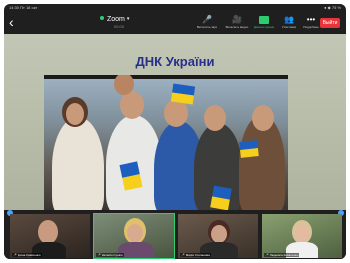 The height and width of the screenshot is (263, 350). I want to click on chevron-down-icon: ▾, so click(128, 19).